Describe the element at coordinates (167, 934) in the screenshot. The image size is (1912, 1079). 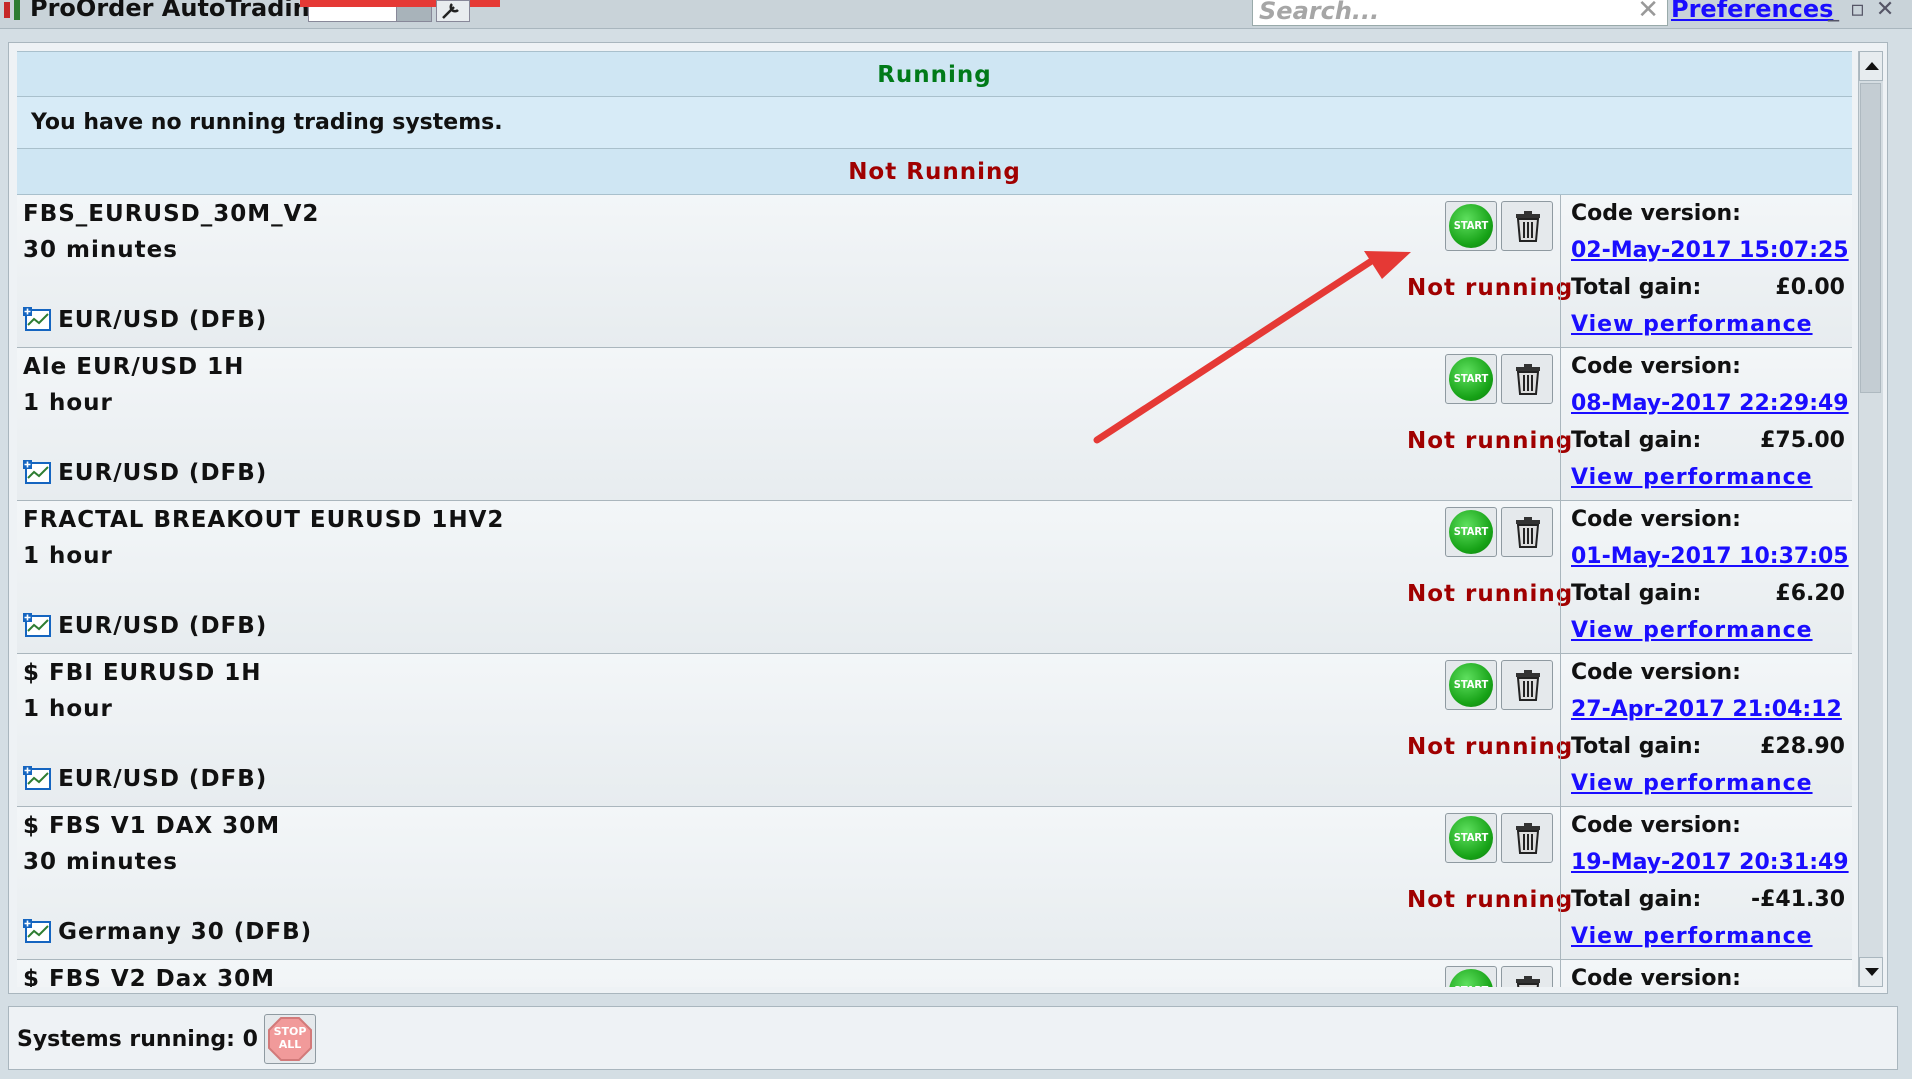
I see `system-instrument: Germany 30 (DFB)` at that location.